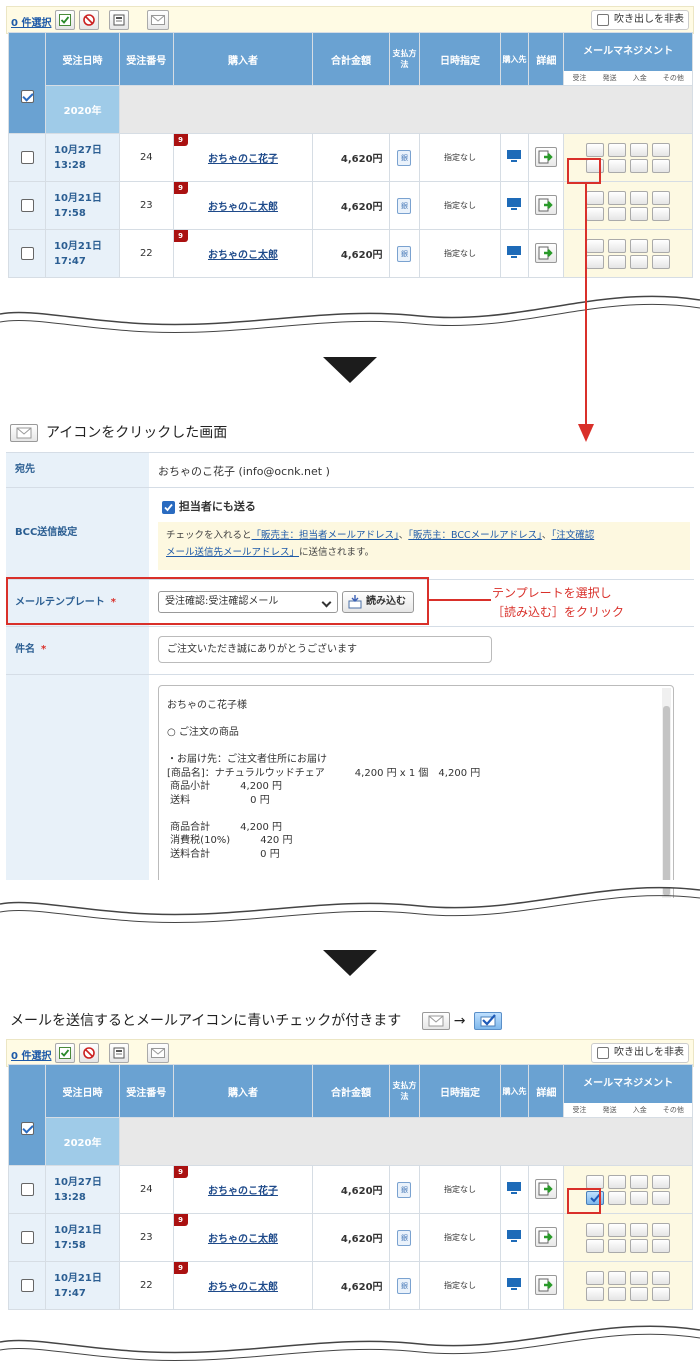  What do you see at coordinates (584, 171) in the screenshot?
I see `highlight-order-mail-icon` at bounding box center [584, 171].